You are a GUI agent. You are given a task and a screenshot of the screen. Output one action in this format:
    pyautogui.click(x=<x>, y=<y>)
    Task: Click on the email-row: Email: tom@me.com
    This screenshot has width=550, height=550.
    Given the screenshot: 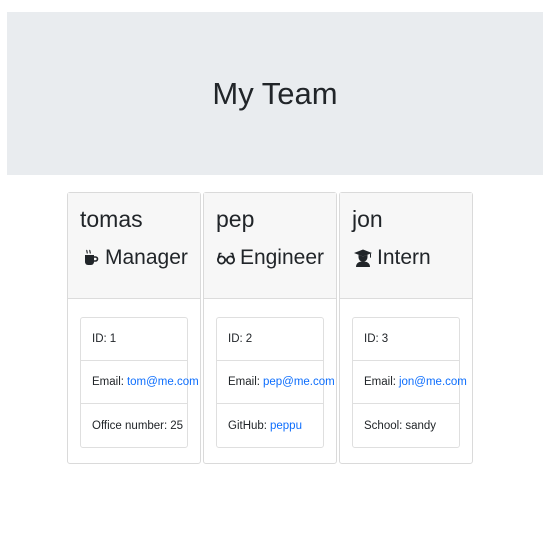 What is the action you would take?
    pyautogui.click(x=140, y=382)
    